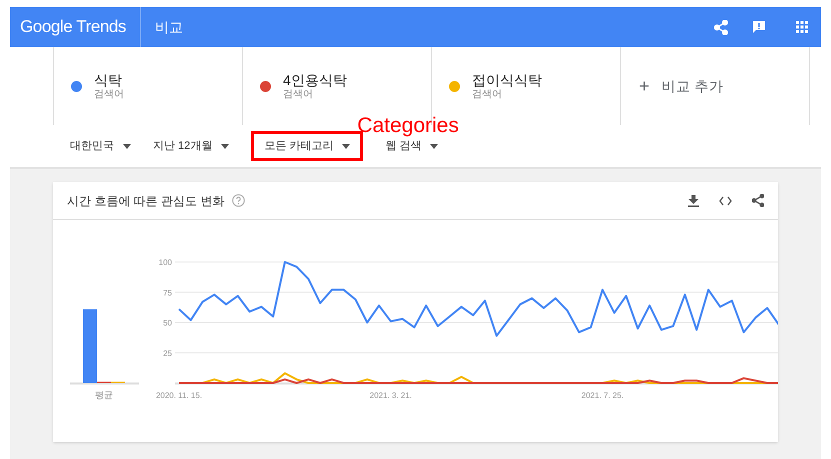 The image size is (831, 459). I want to click on app-logo: Google Trends, so click(73, 27).